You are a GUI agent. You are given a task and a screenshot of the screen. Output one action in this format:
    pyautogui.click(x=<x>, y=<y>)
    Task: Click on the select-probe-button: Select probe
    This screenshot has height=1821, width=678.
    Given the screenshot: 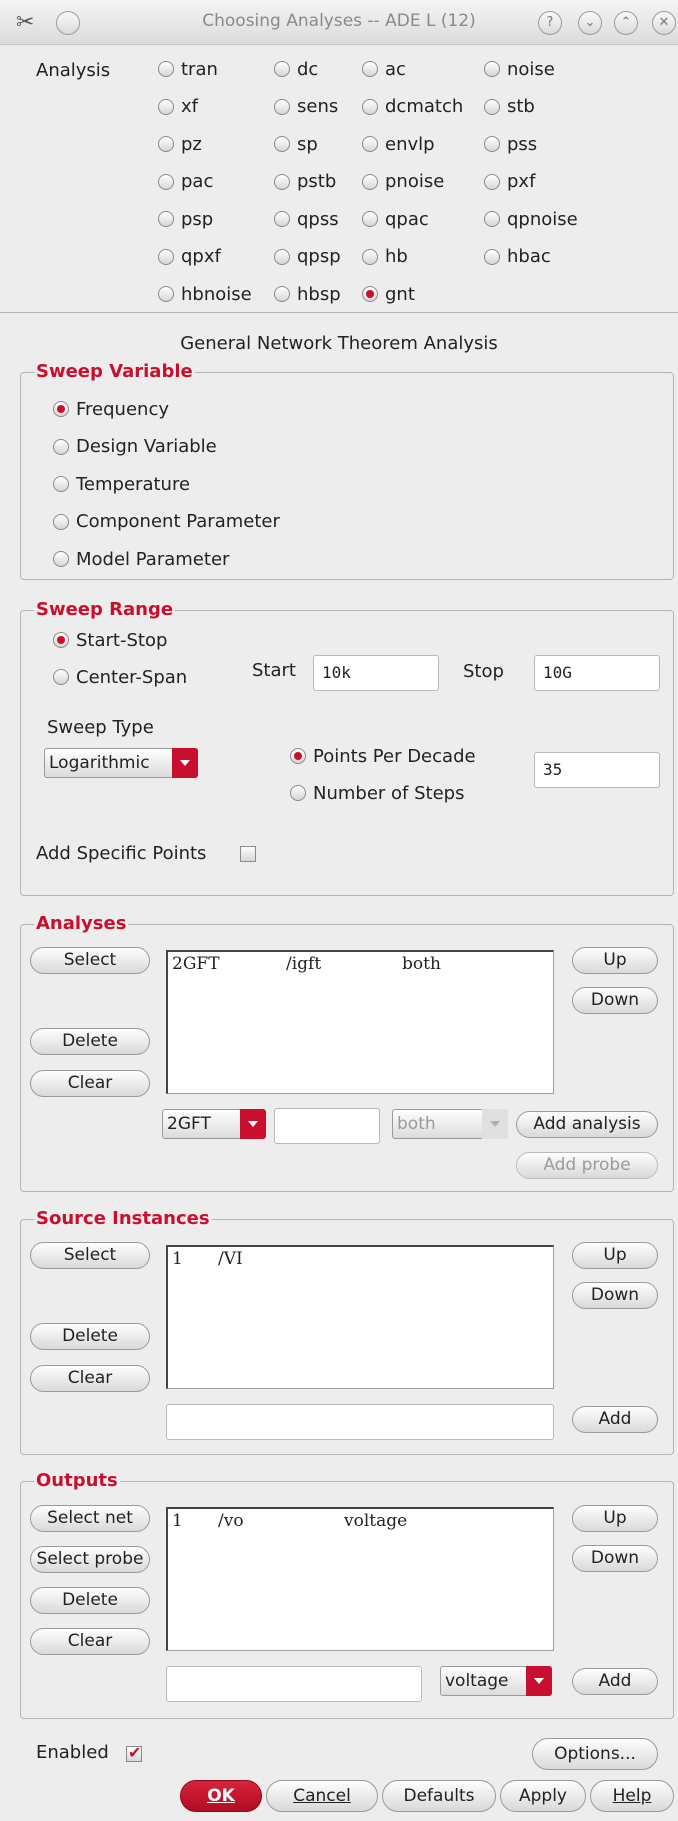 What is the action you would take?
    pyautogui.click(x=90, y=1559)
    